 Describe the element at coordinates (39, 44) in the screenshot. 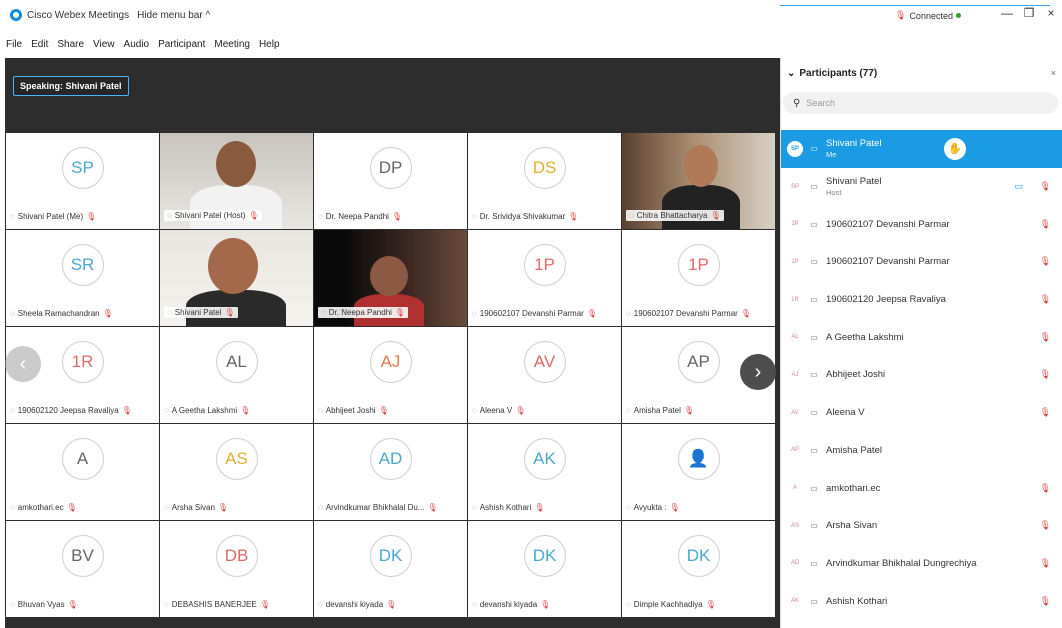

I see `menu-edit: Edit` at that location.